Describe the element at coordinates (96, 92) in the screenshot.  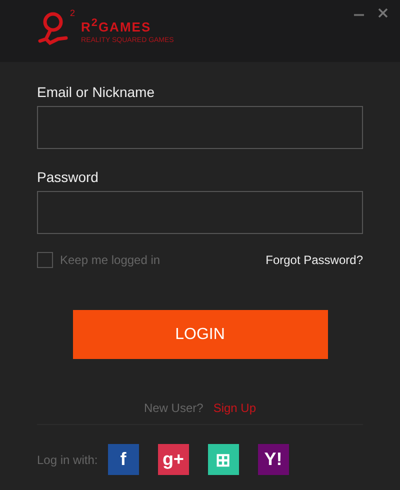
I see `field-label: Email or Nickname` at that location.